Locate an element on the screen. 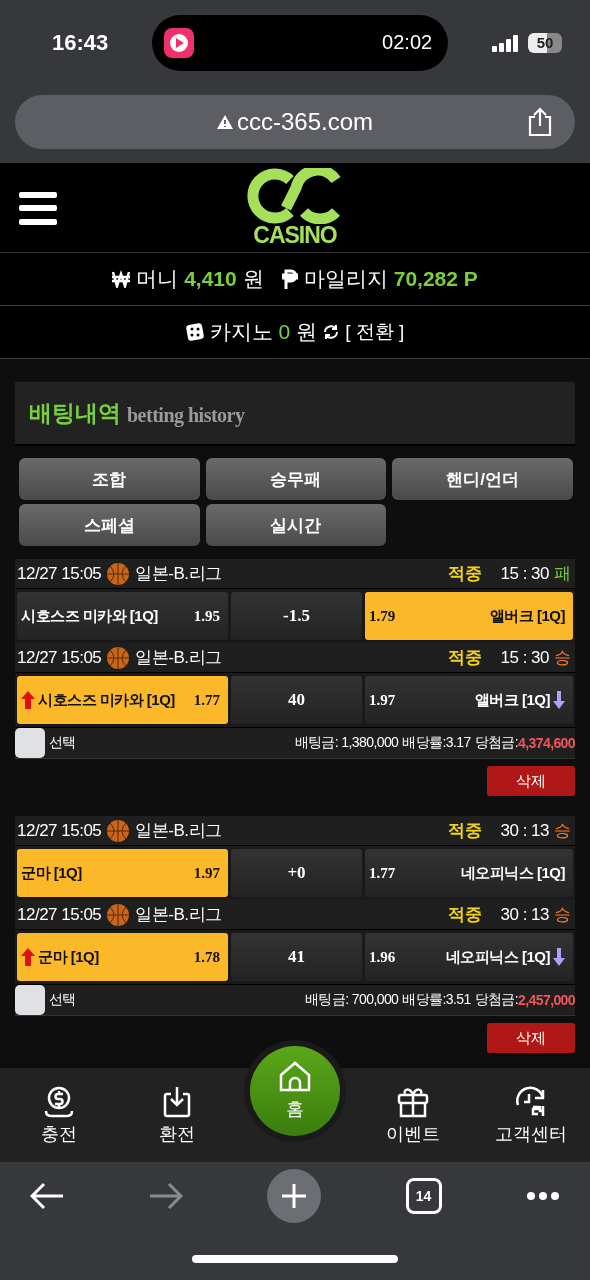  away-odds-button: 1.97 앨버크 [1Q] is located at coordinates (469, 700).